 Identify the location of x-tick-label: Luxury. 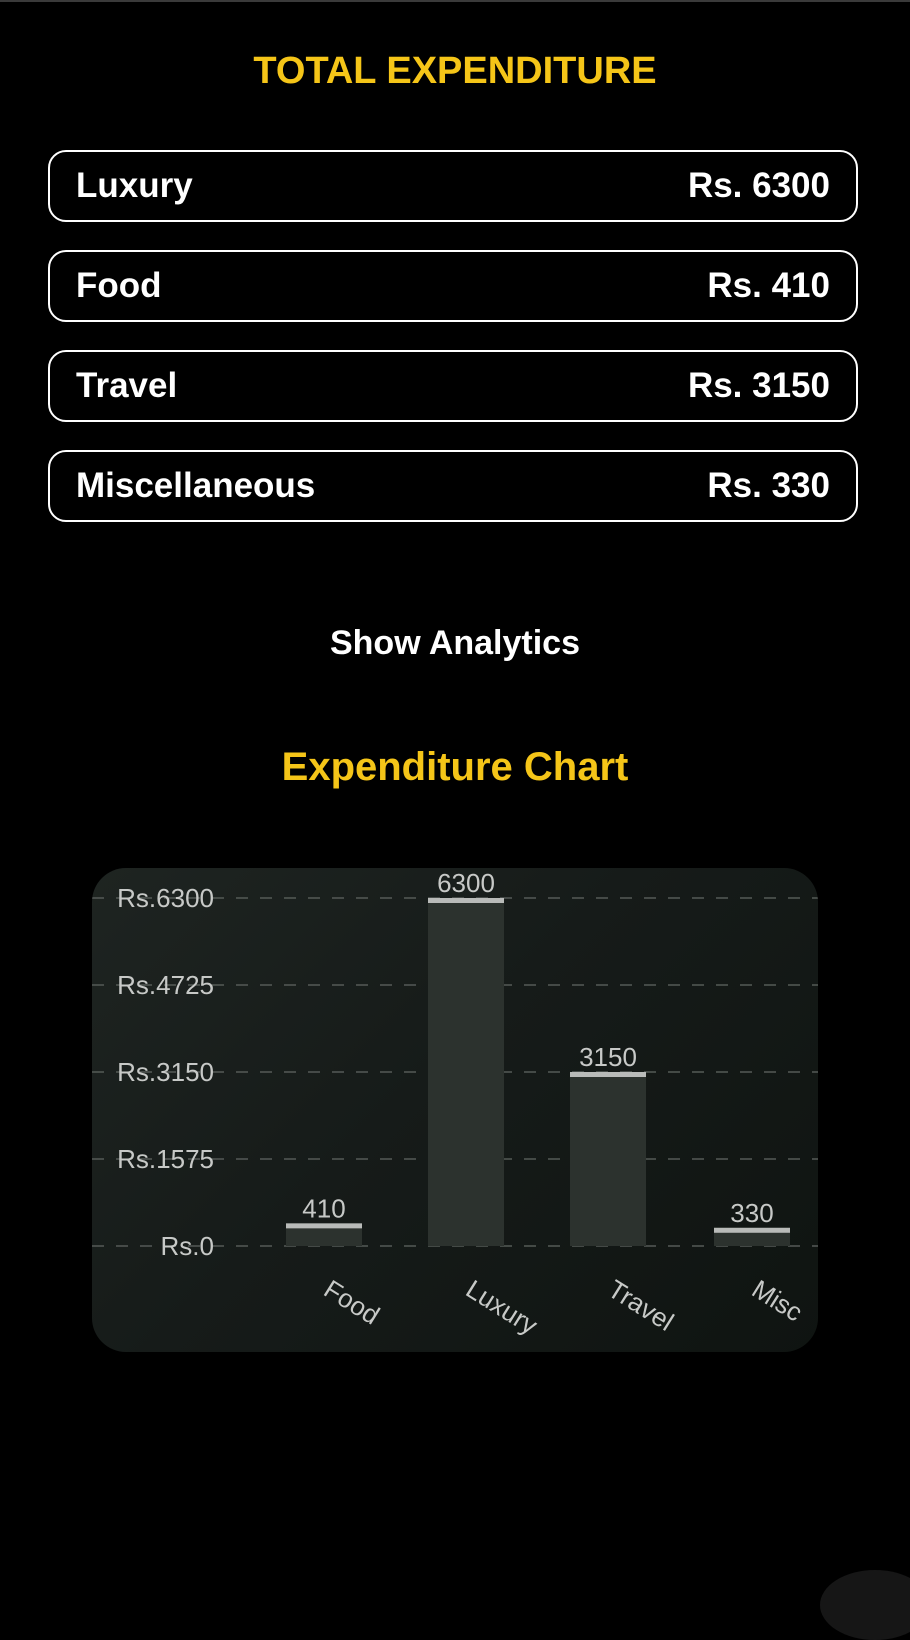
(502, 1307).